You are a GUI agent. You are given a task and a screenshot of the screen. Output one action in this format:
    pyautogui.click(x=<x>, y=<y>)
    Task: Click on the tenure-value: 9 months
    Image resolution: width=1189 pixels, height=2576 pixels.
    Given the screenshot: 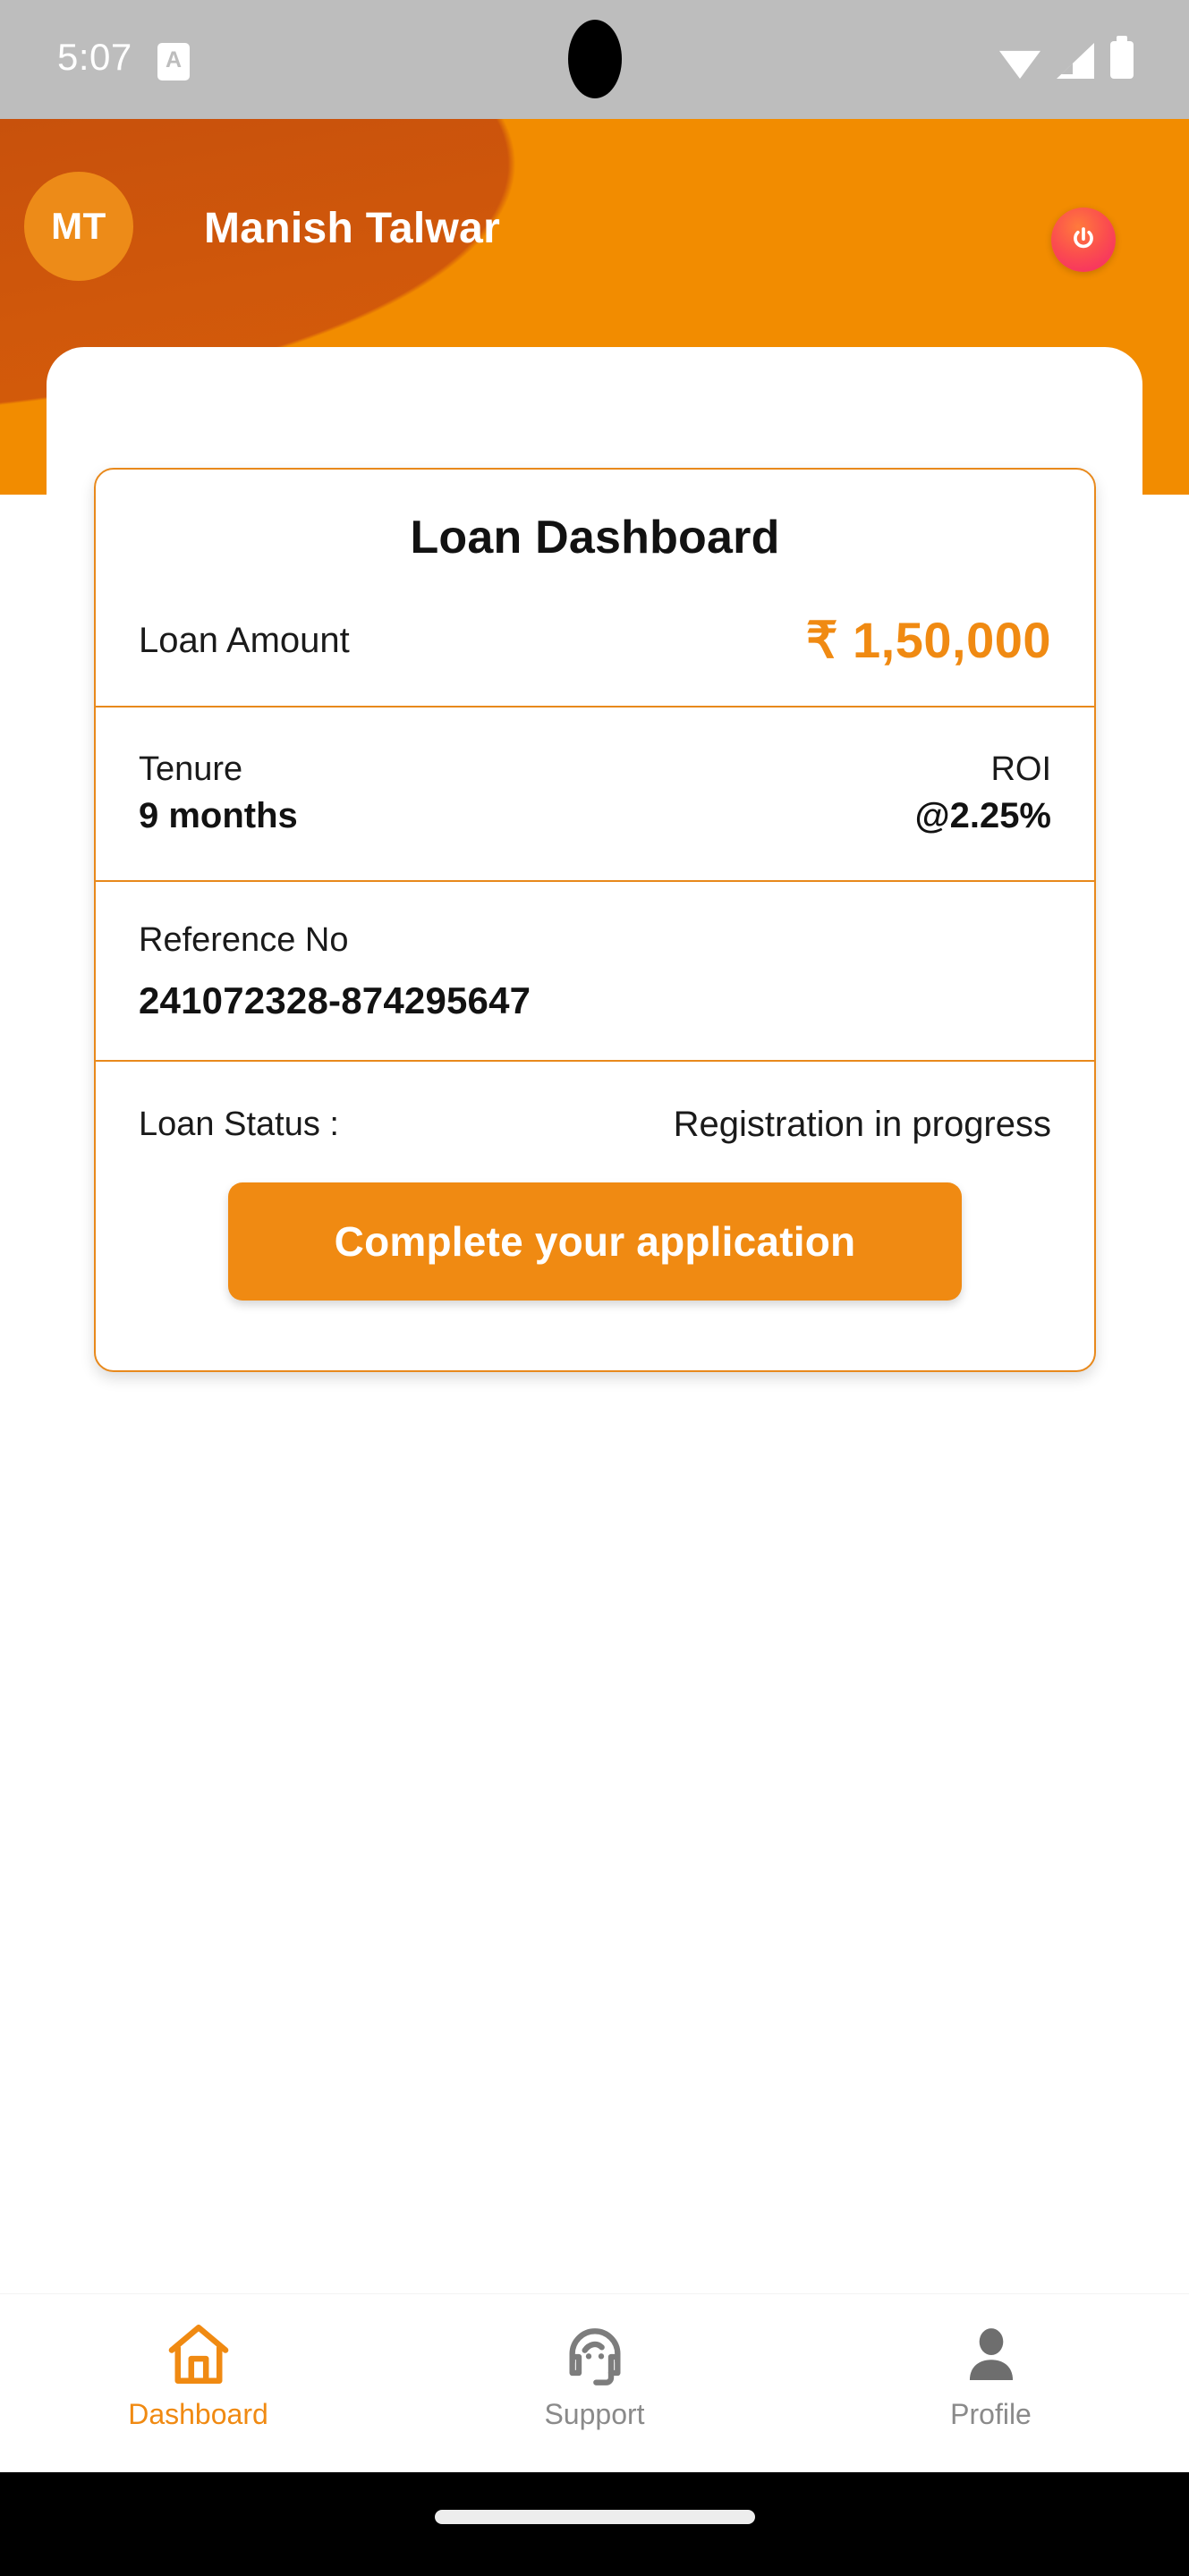 What is the action you would take?
    pyautogui.click(x=218, y=815)
    